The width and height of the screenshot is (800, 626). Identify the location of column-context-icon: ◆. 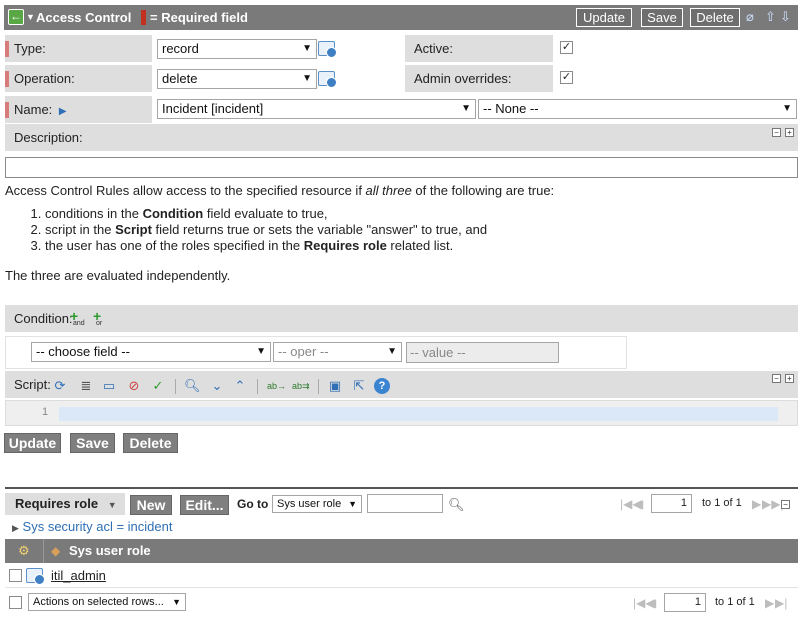
(55, 551).